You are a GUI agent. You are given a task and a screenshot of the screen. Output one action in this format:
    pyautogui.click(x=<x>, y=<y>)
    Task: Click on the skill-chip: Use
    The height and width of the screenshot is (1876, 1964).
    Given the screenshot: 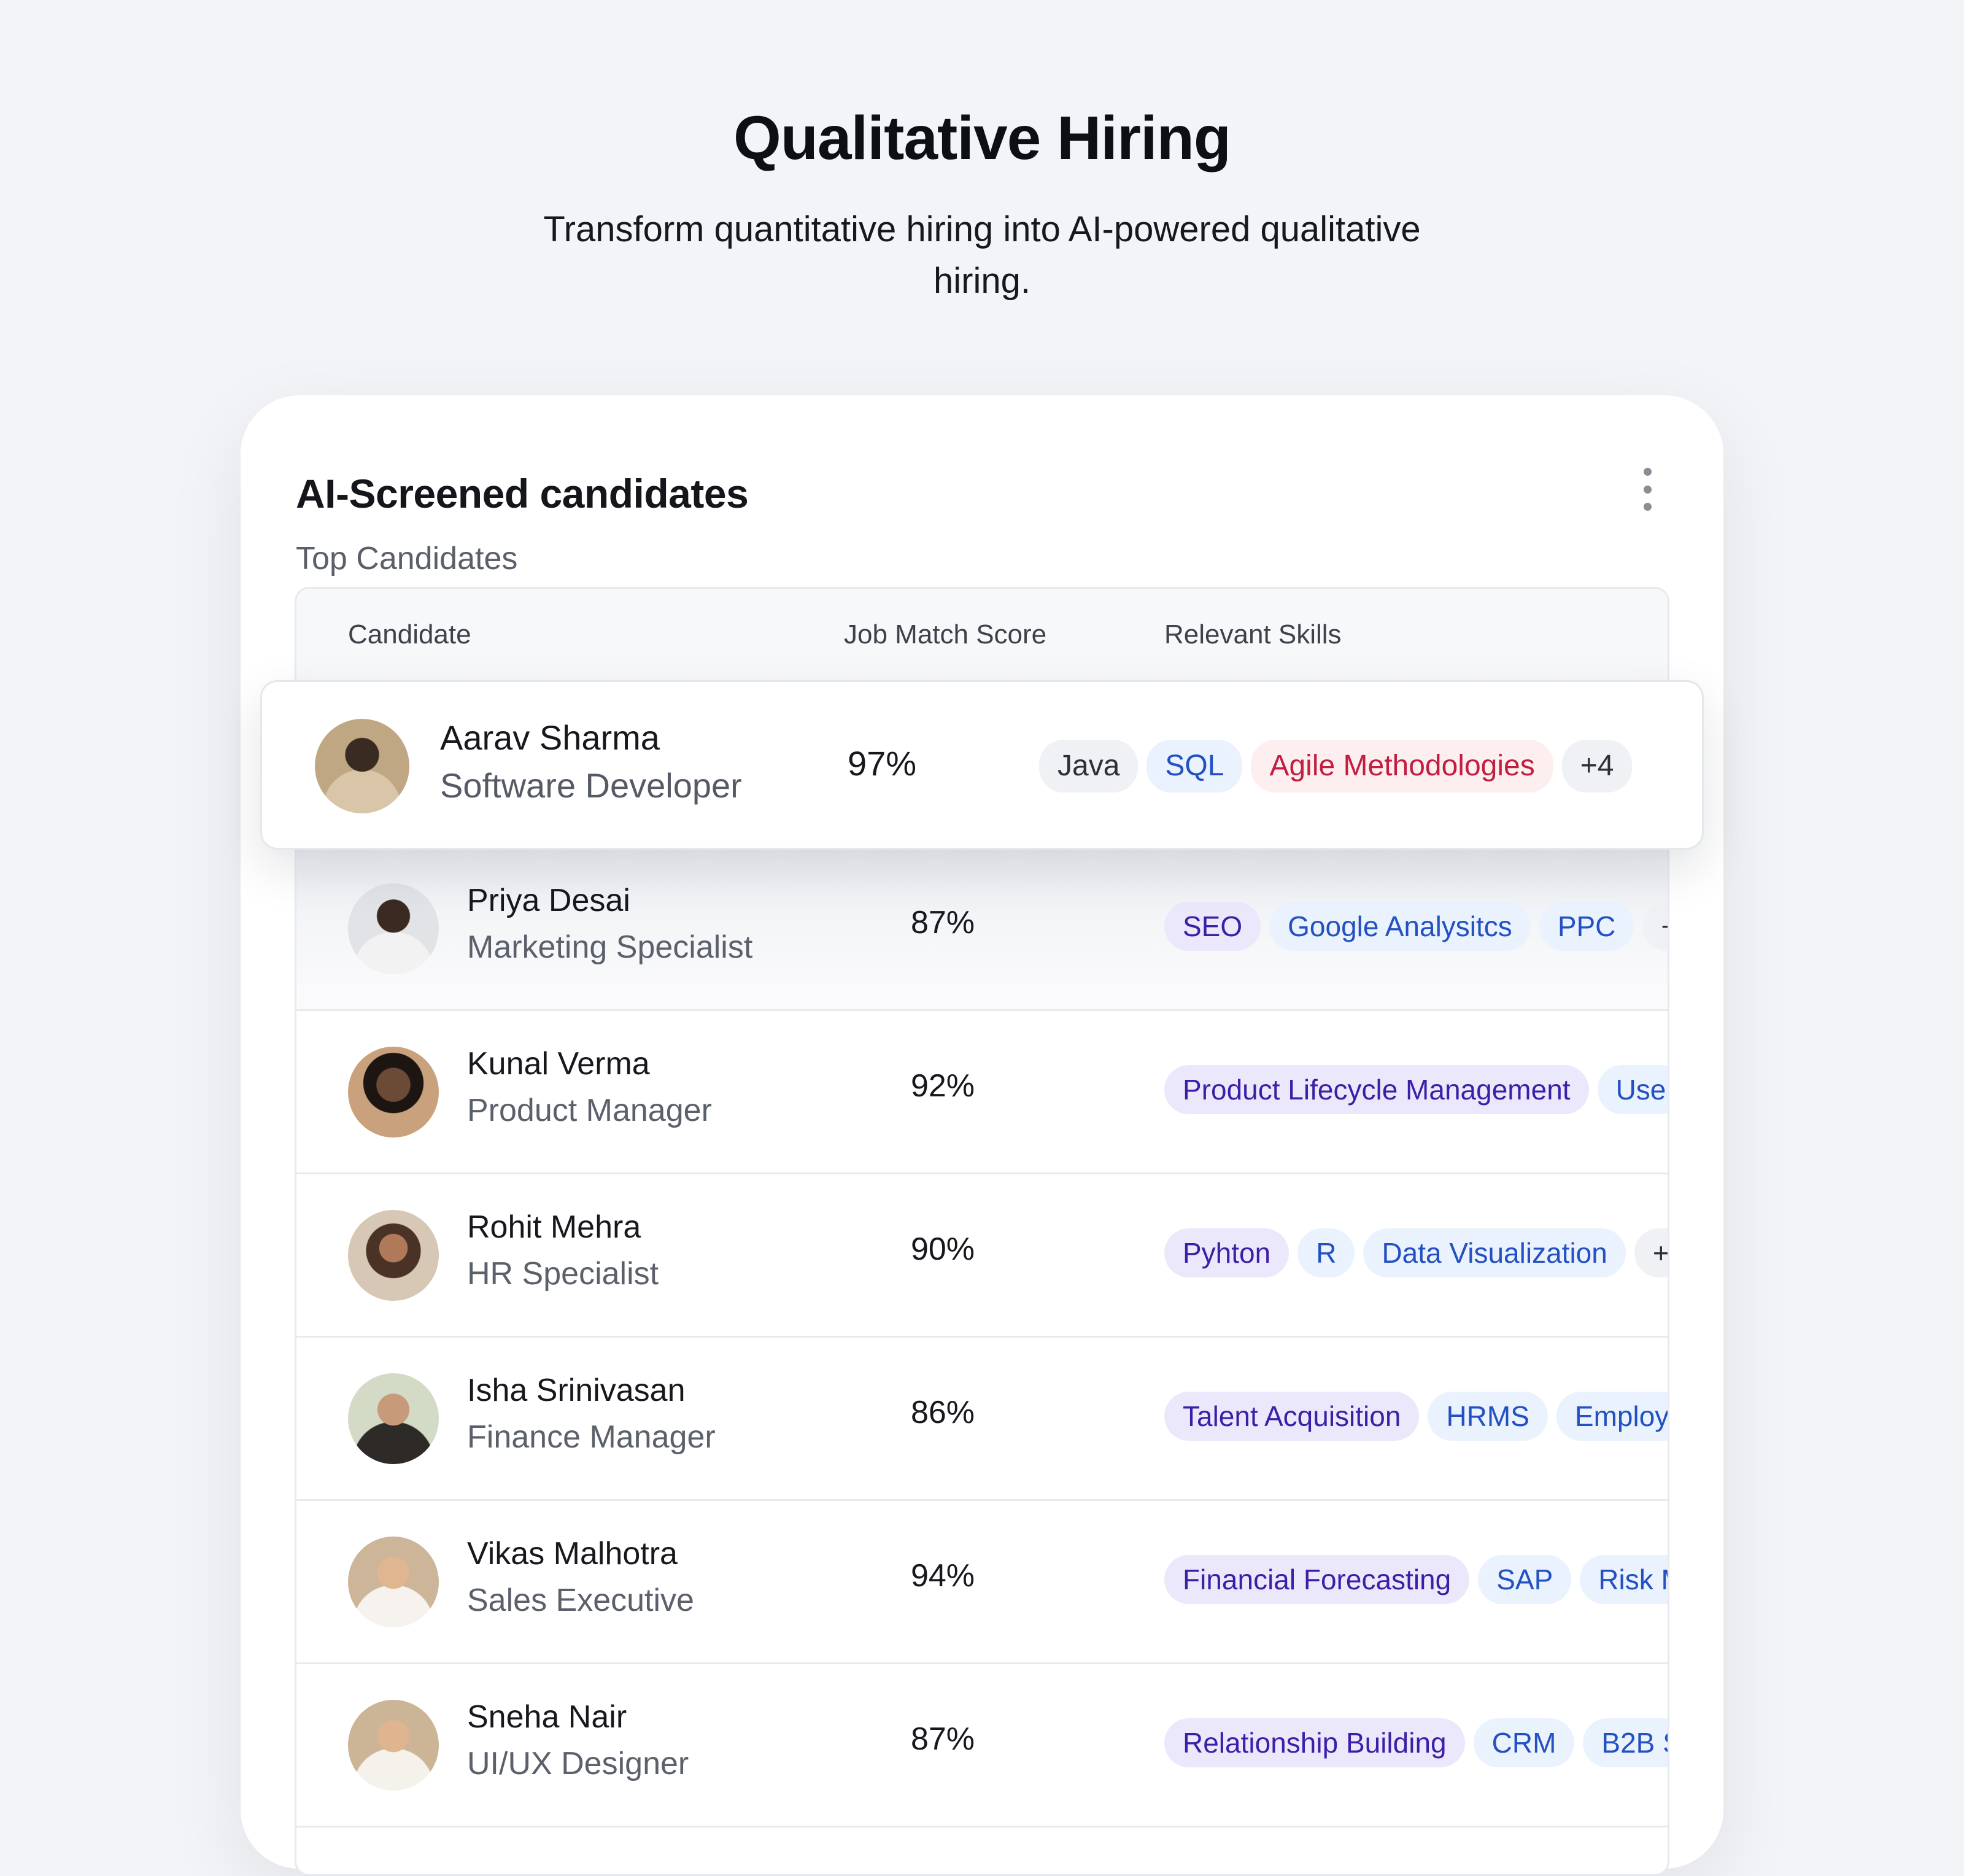 What is the action you would take?
    pyautogui.click(x=1632, y=1089)
    